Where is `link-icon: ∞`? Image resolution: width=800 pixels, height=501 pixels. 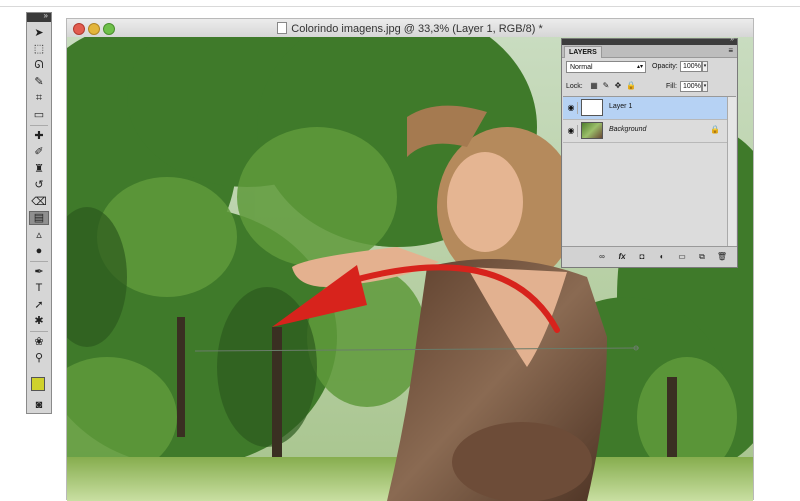 link-icon: ∞ is located at coordinates (602, 257).